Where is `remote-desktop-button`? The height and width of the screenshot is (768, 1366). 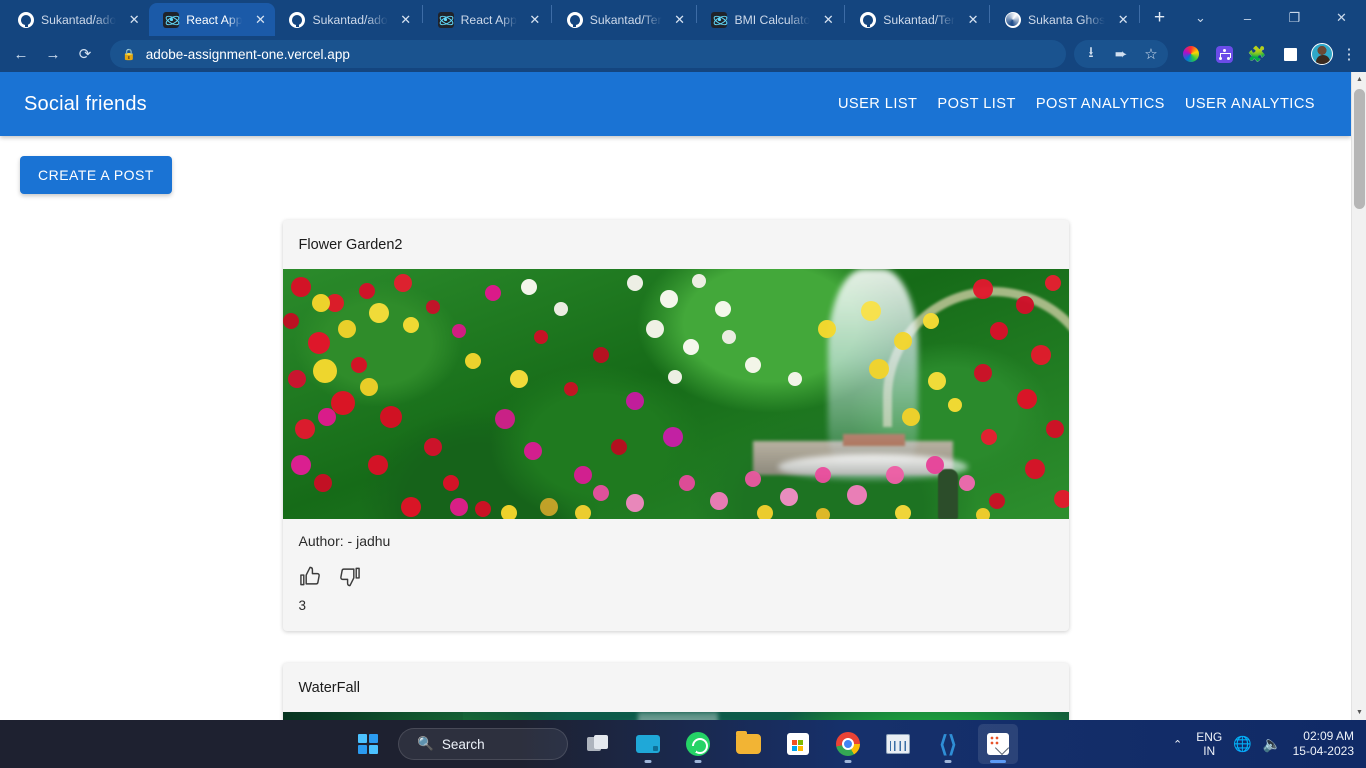
remote-desktop-button is located at coordinates (648, 744).